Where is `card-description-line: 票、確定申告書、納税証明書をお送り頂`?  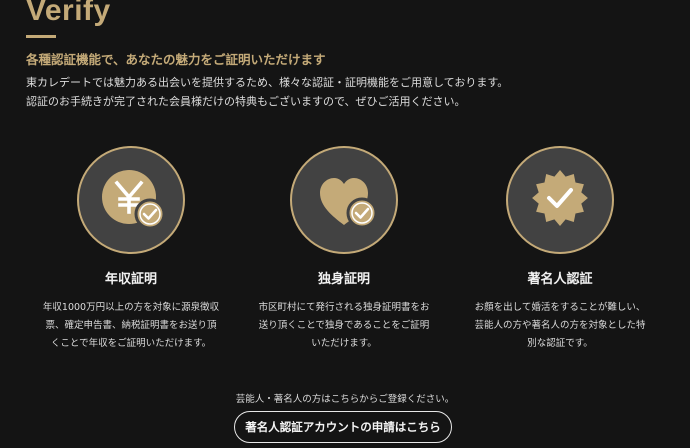 card-description-line: 票、確定申告書、納税証明書をお送り頂 is located at coordinates (131, 325).